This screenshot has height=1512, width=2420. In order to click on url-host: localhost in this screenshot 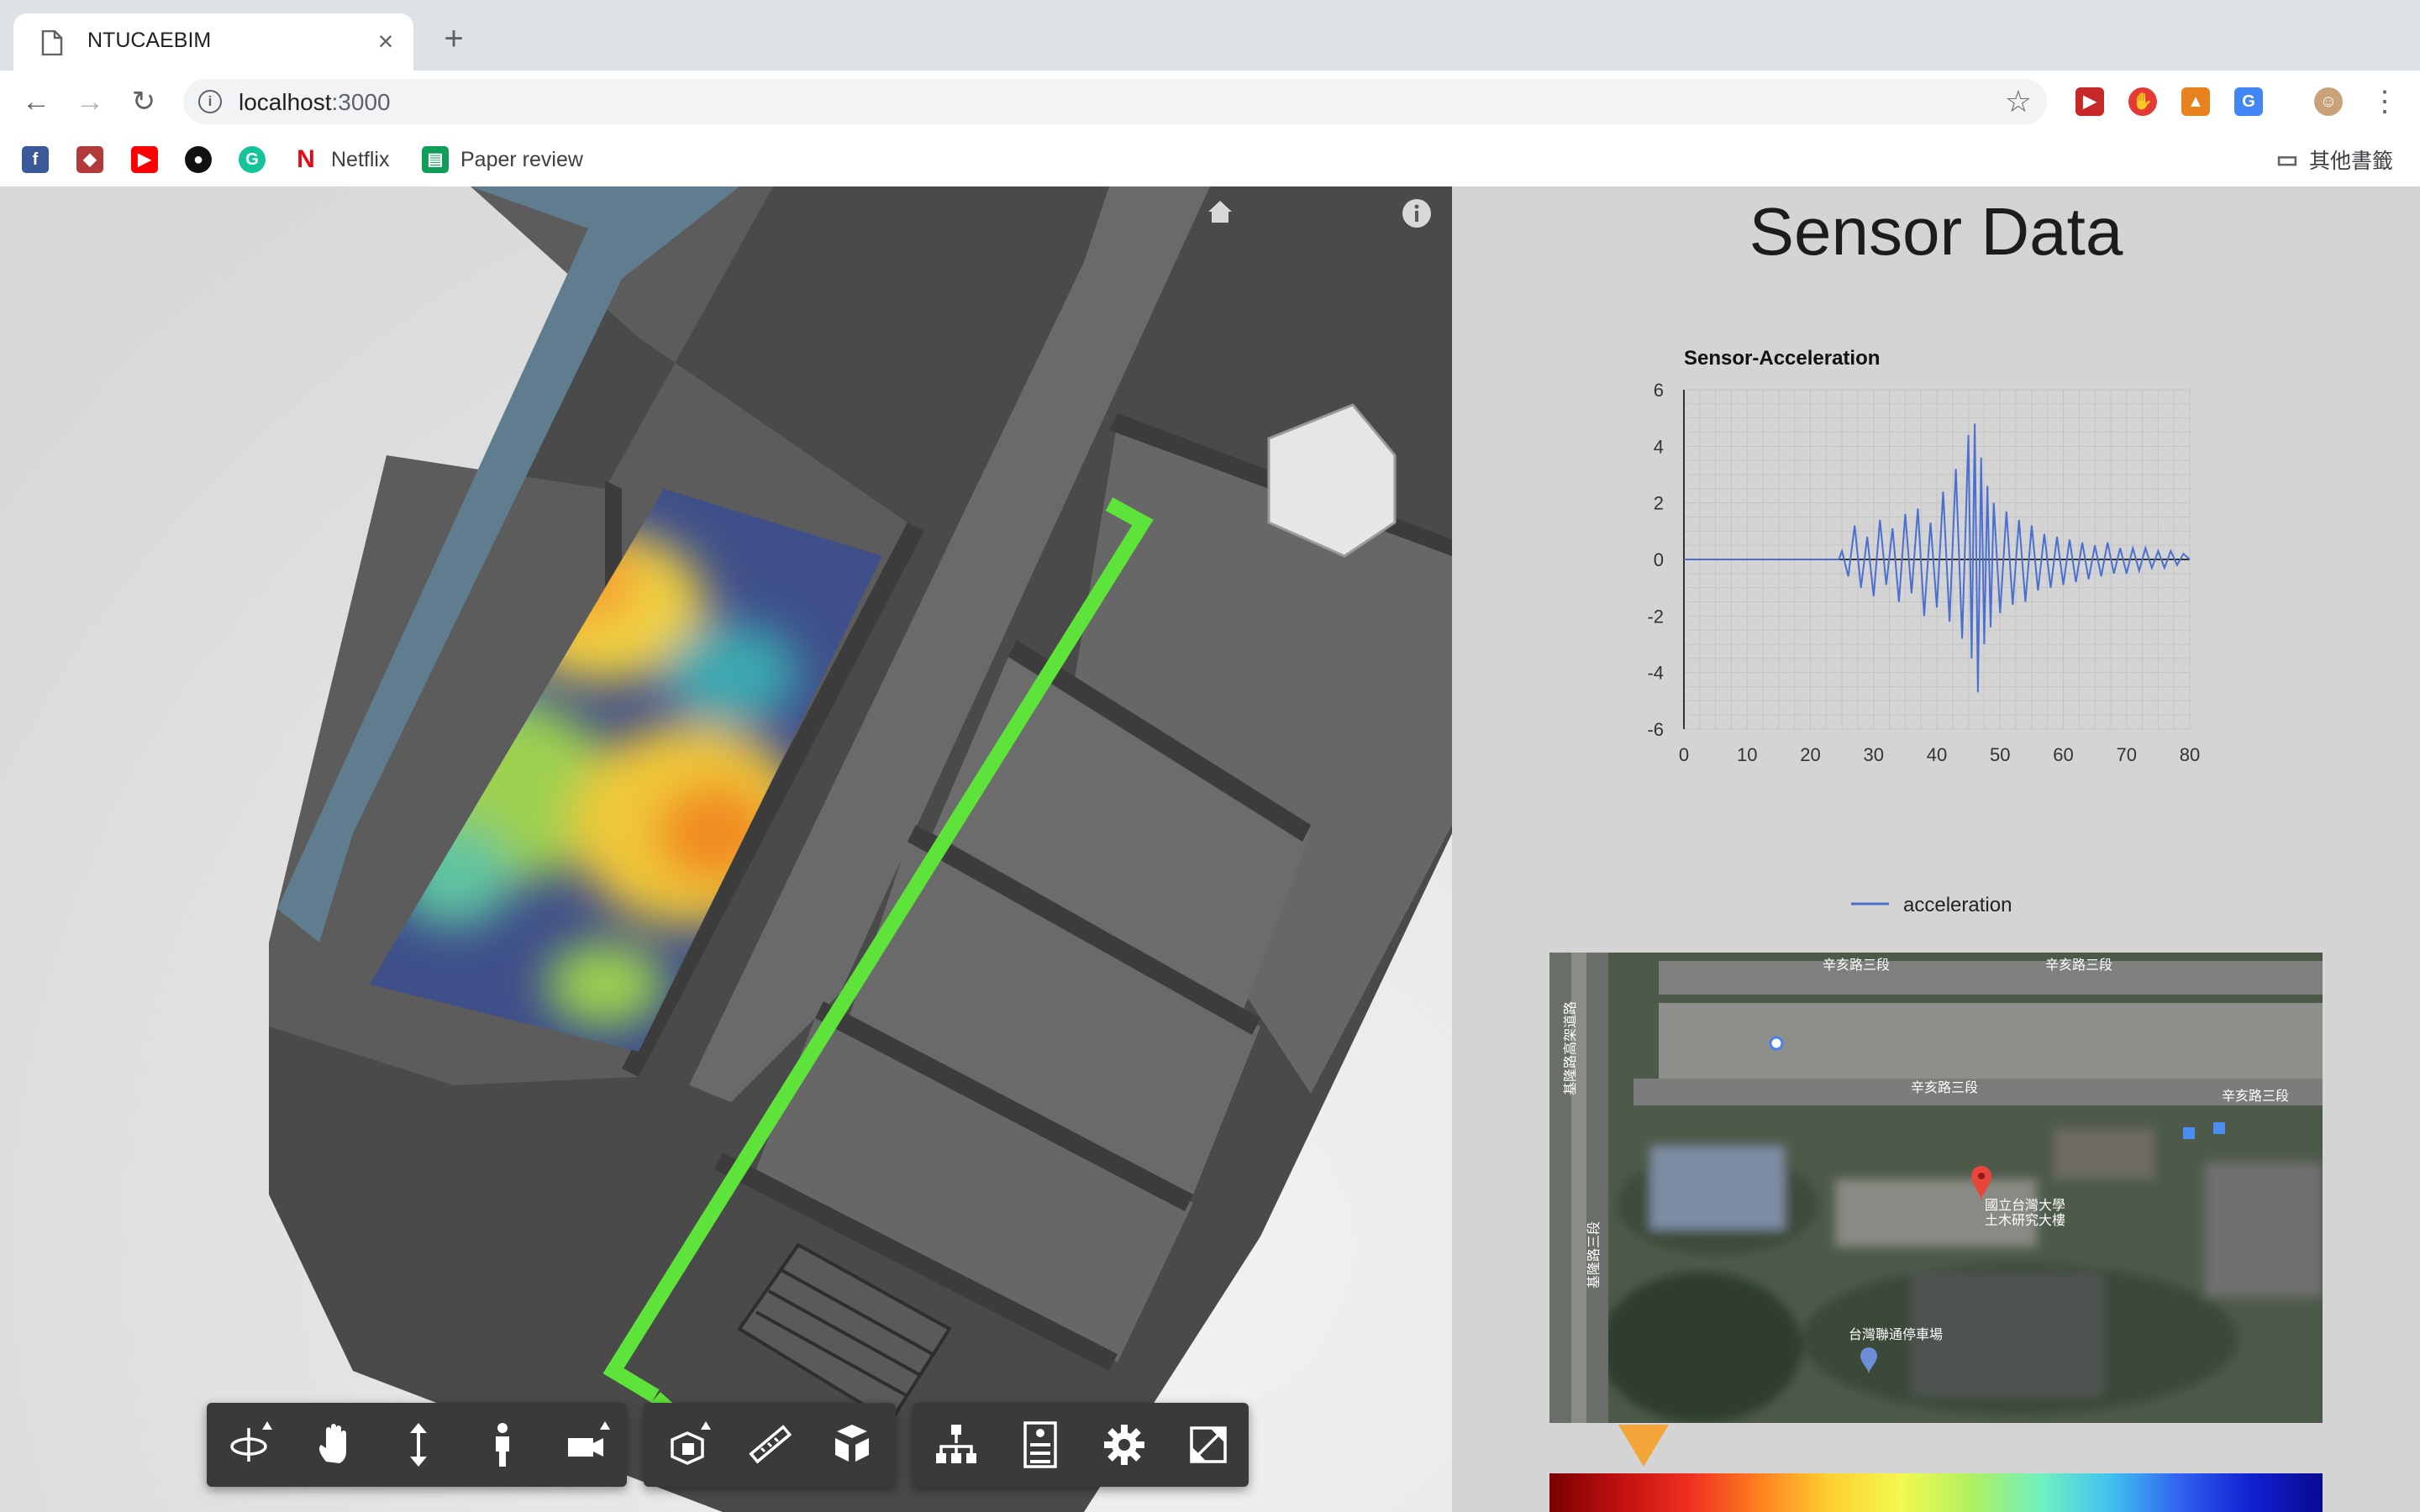, I will do `click(285, 102)`.